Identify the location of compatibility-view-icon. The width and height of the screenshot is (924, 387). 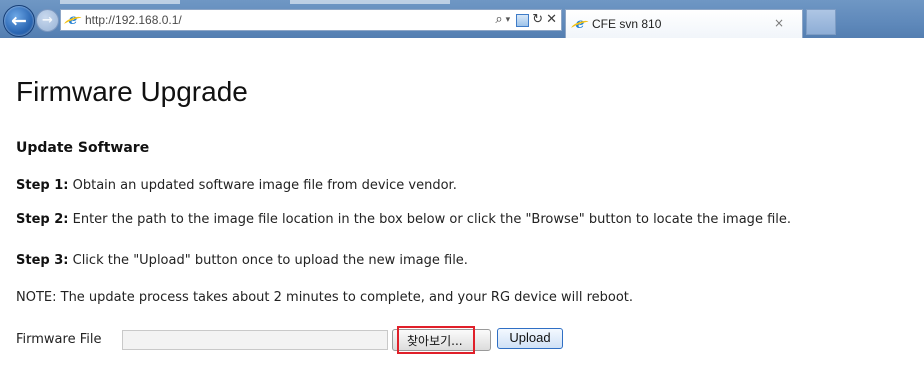
(523, 20).